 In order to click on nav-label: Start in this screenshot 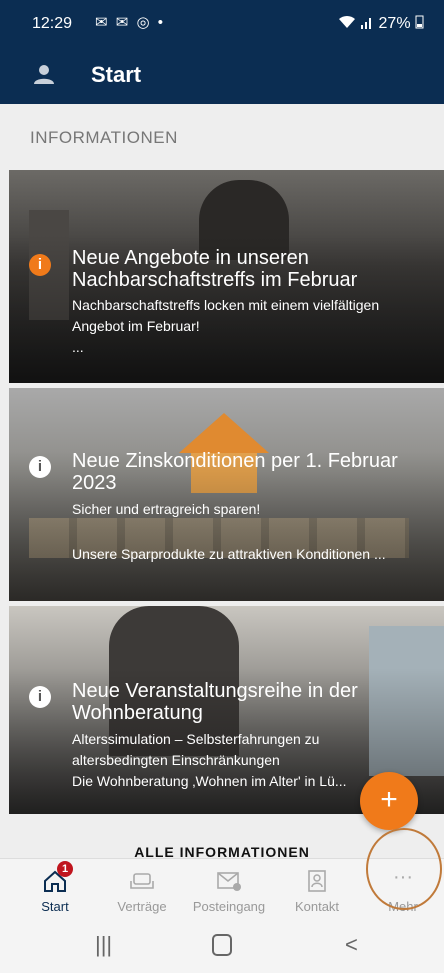, I will do `click(55, 906)`.